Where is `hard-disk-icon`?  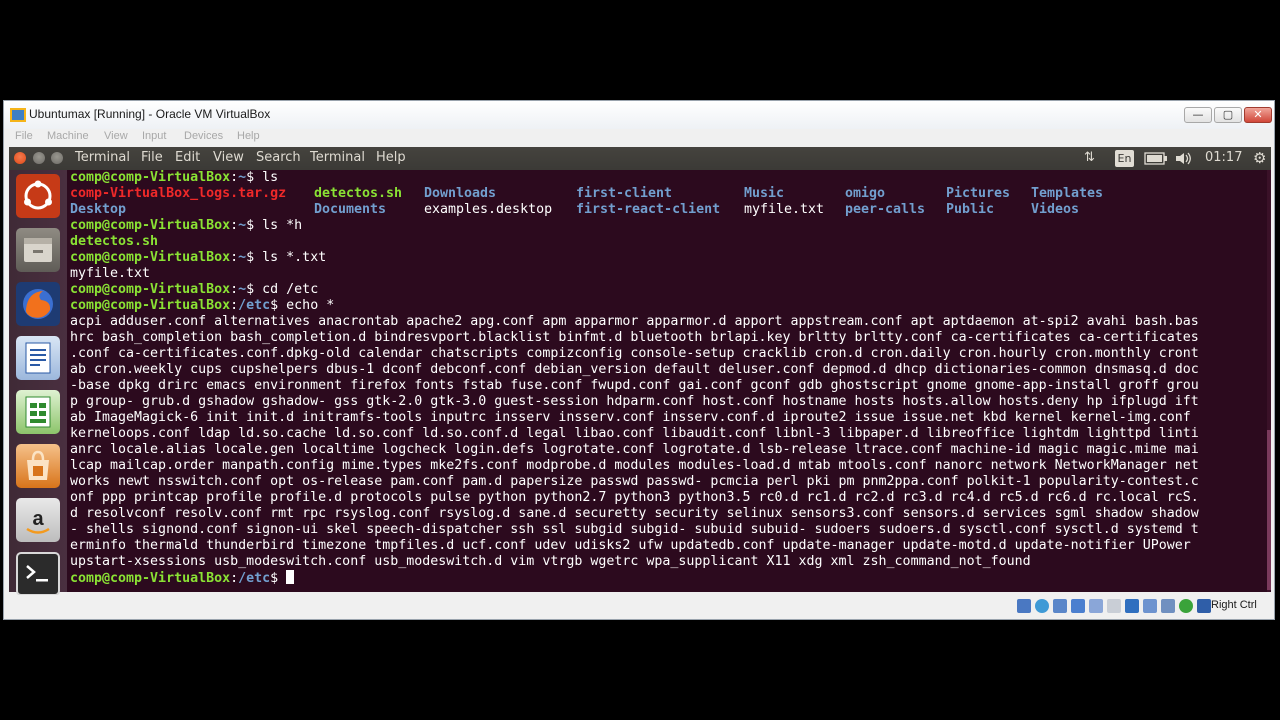
hard-disk-icon is located at coordinates (1024, 606).